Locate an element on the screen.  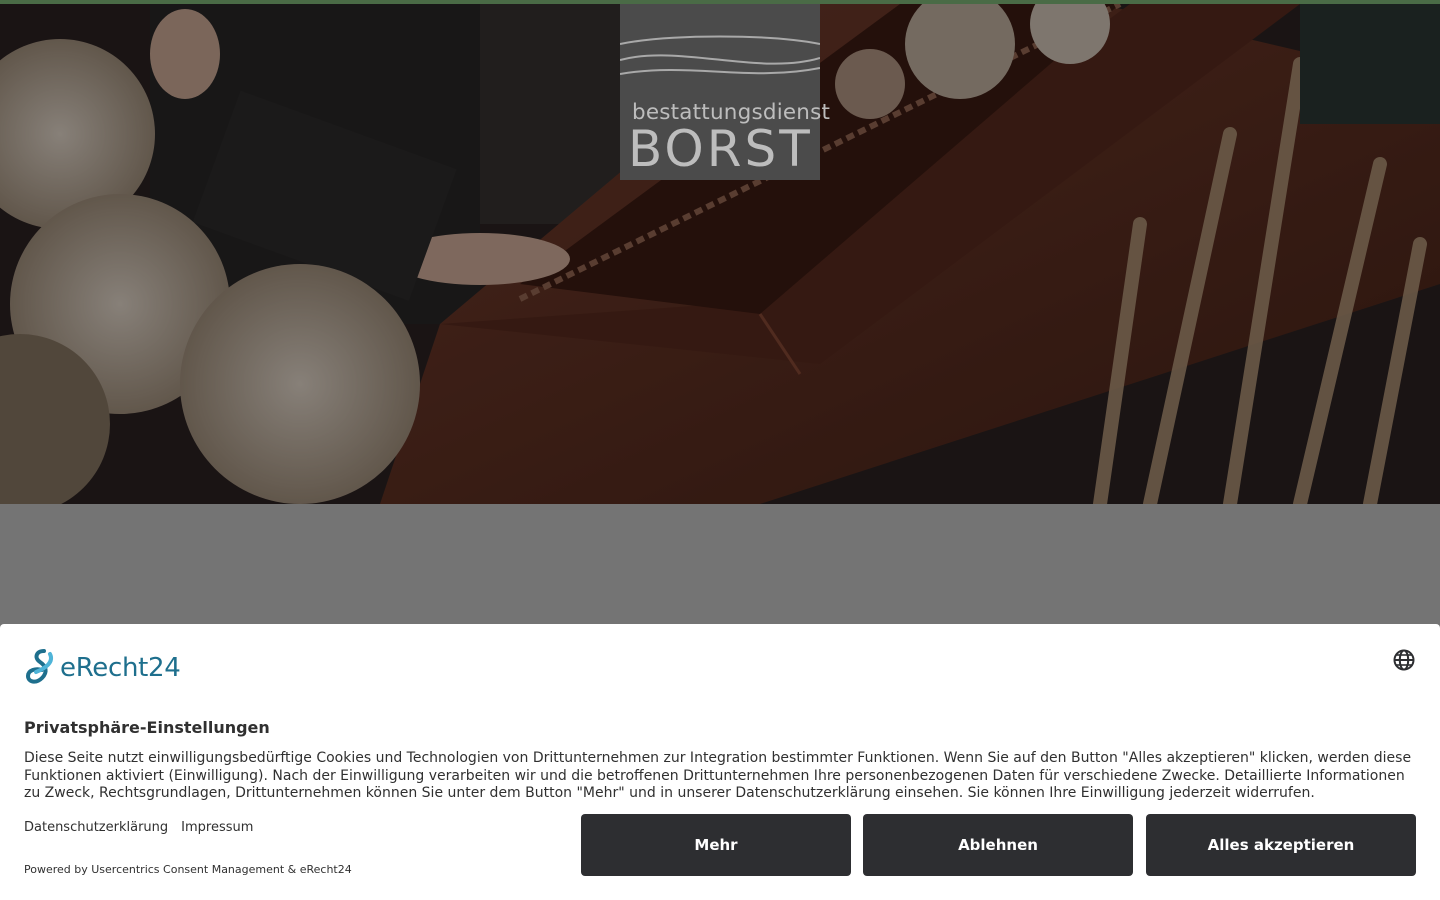
logo-line-big: BORST is located at coordinates (720, 149).